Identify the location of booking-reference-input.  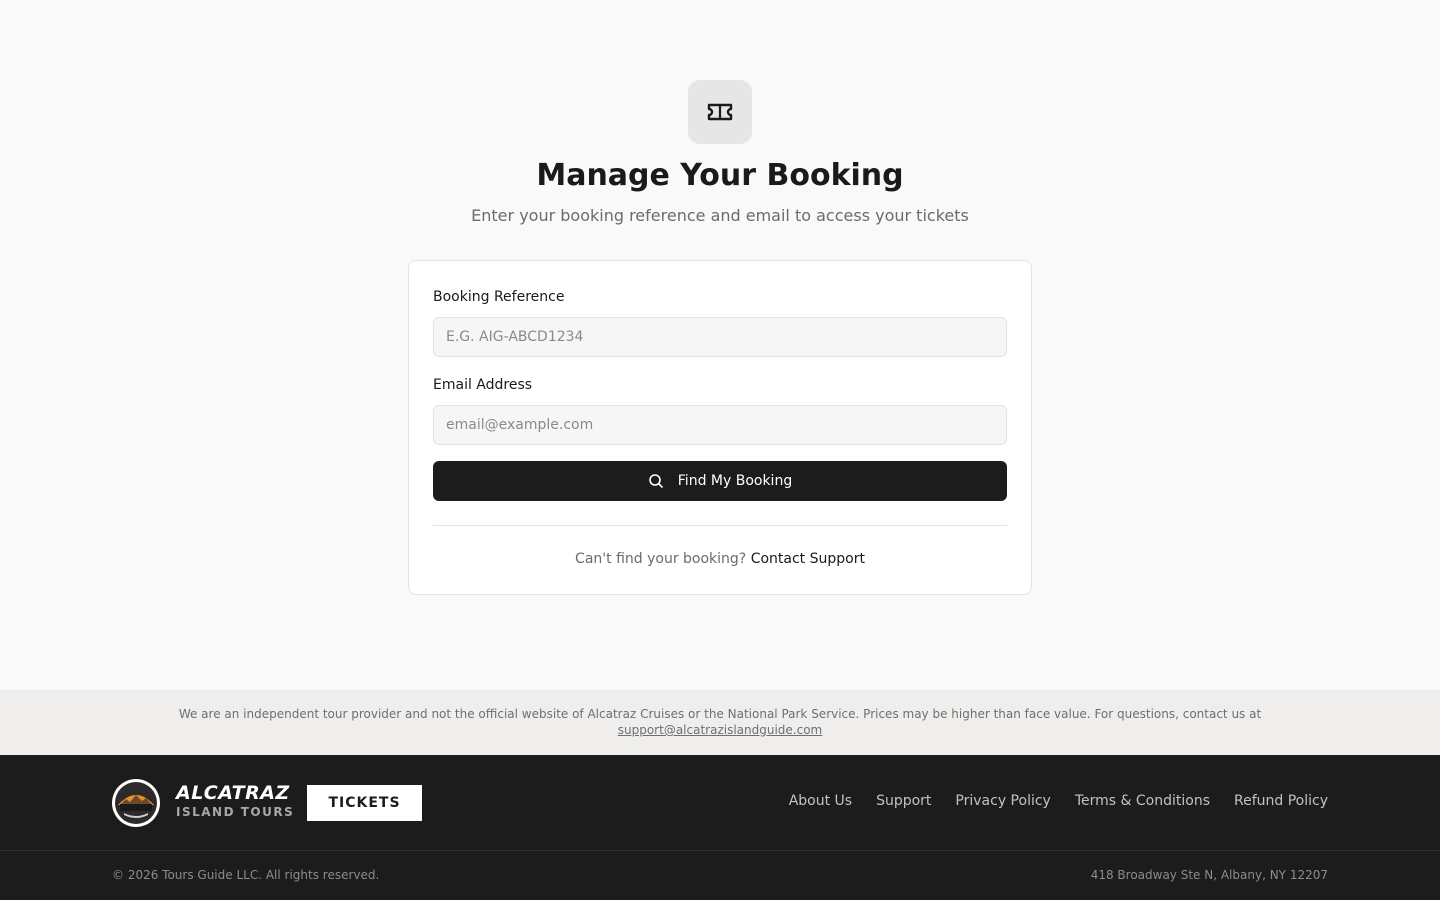
(720, 337).